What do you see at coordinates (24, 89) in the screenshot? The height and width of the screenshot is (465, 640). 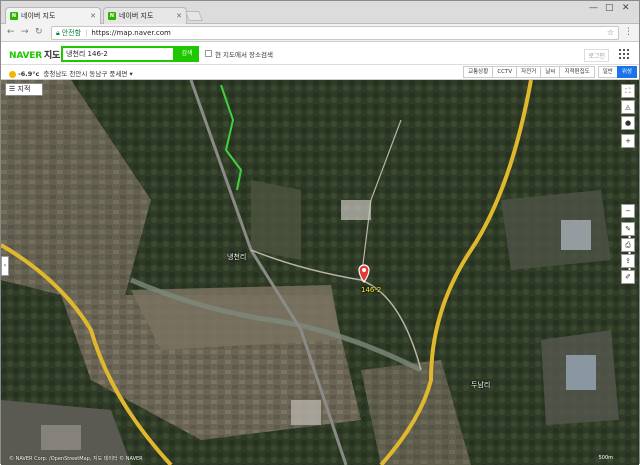 I see `layer-toggle-button: ☰ 지적` at bounding box center [24, 89].